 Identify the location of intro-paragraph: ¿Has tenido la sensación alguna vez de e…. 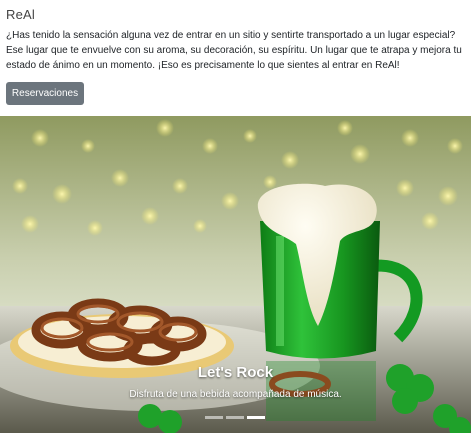
(234, 50).